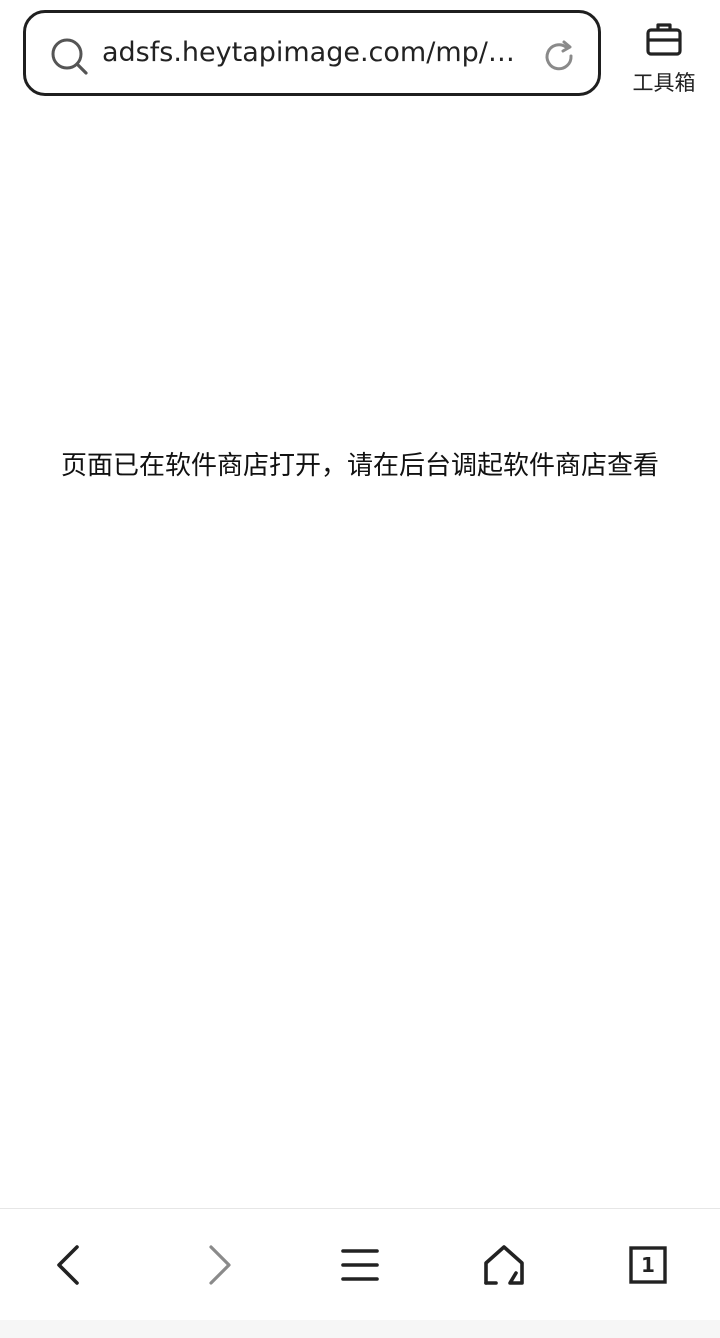 Image resolution: width=720 pixels, height=1338 pixels. I want to click on tabs-button: 1, so click(648, 1265).